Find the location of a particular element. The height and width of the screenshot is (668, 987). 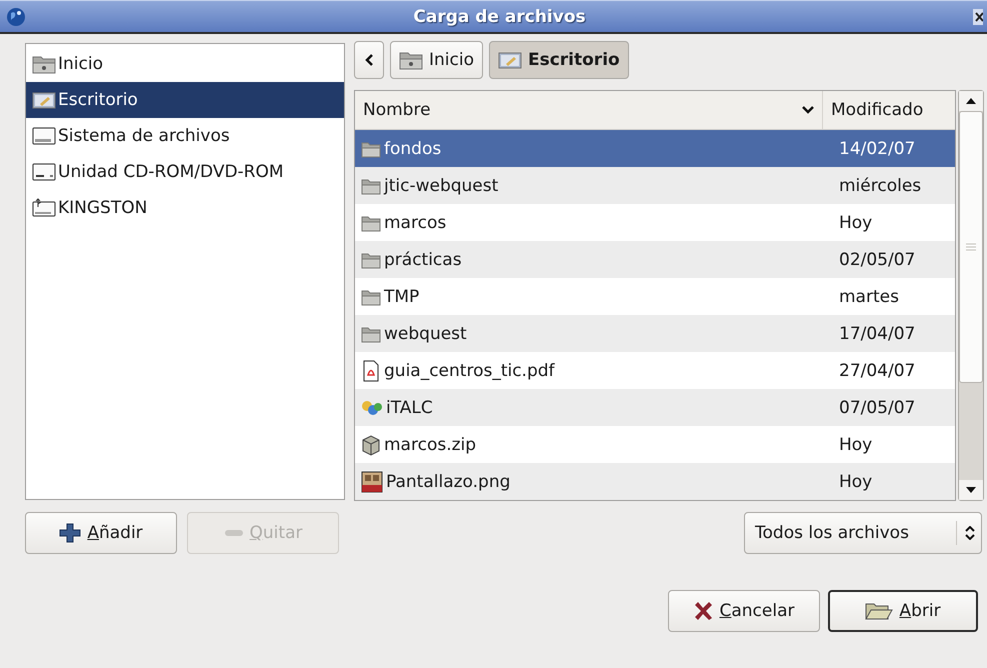

image-file-icon is located at coordinates (372, 481).